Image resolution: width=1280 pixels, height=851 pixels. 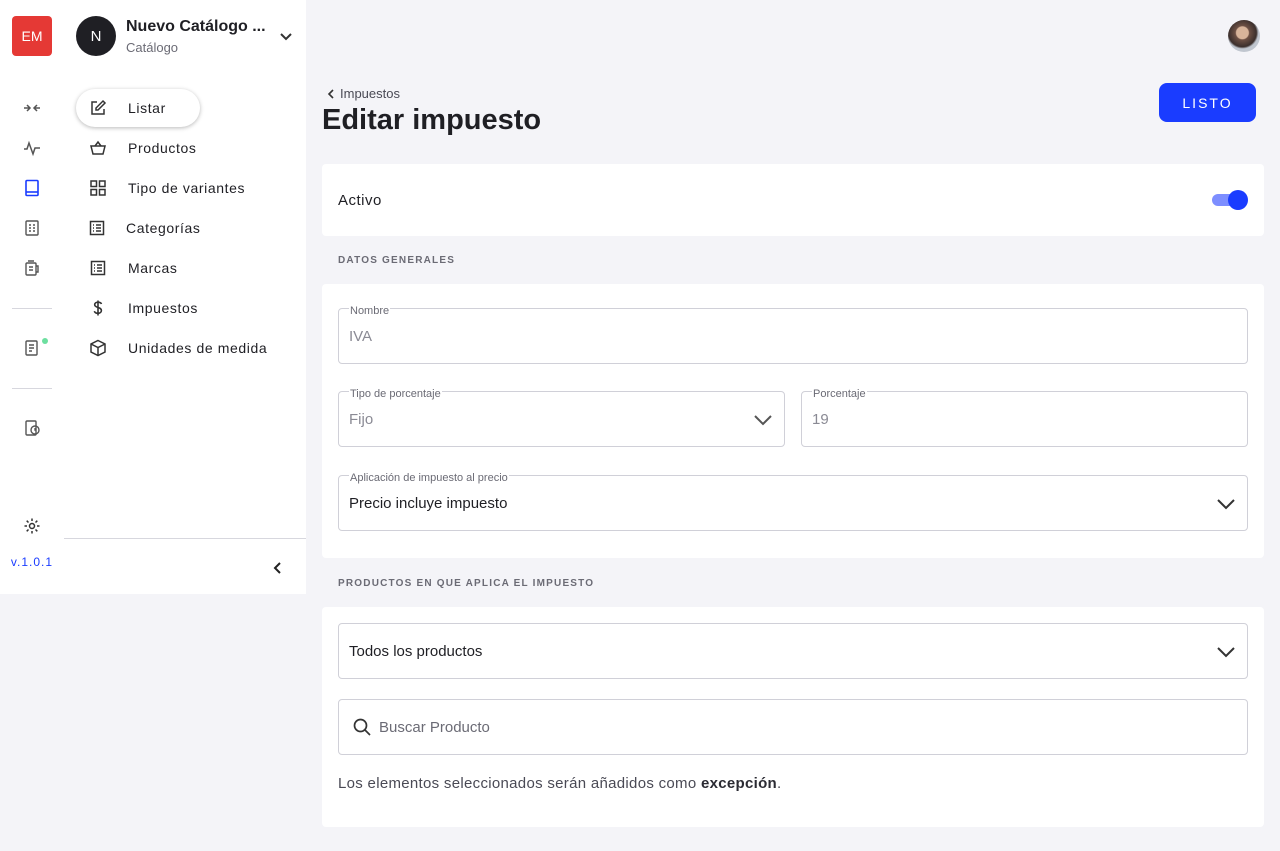 I want to click on app-version: v.1.0.1, so click(x=32, y=562).